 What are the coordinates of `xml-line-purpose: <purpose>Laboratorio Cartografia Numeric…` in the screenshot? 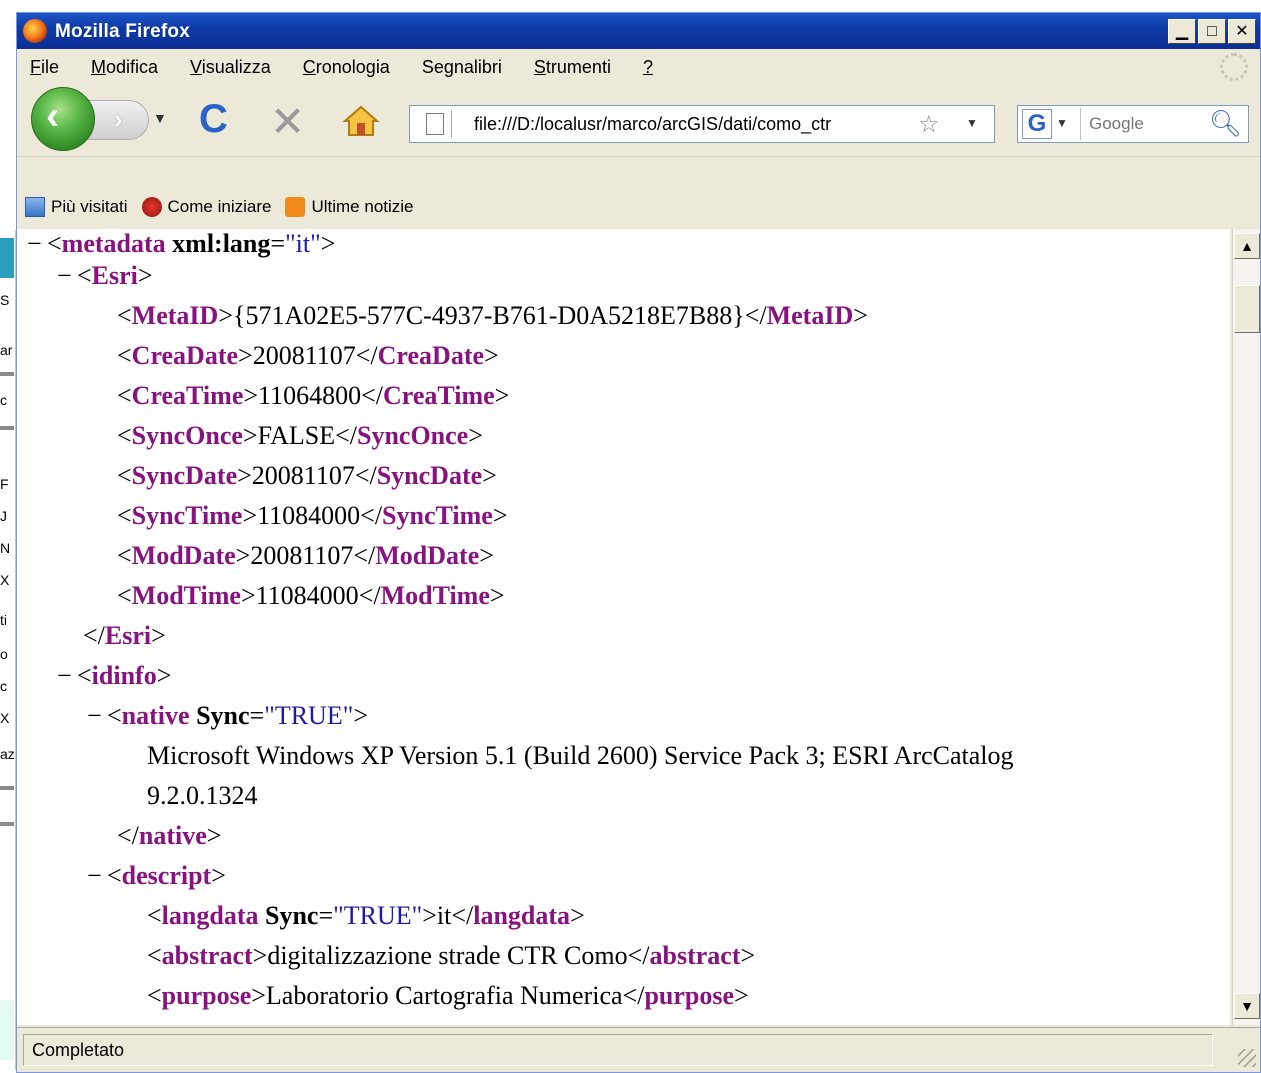 It's located at (448, 995).